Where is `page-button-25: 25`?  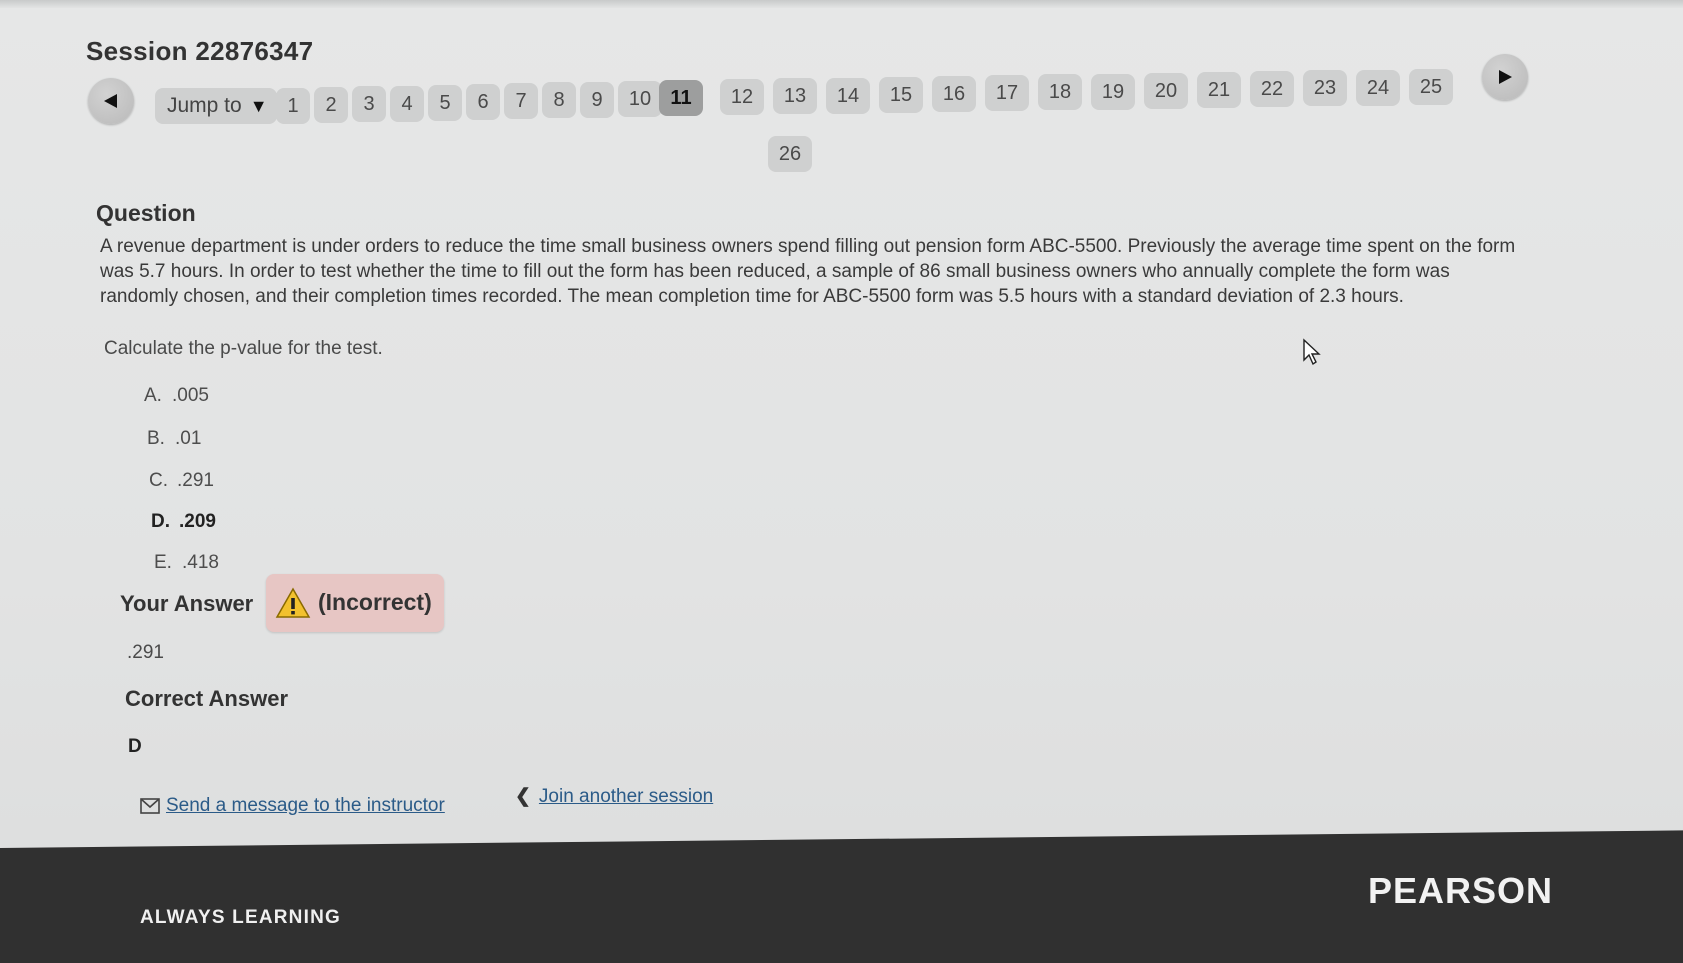
page-button-25: 25 is located at coordinates (1431, 87).